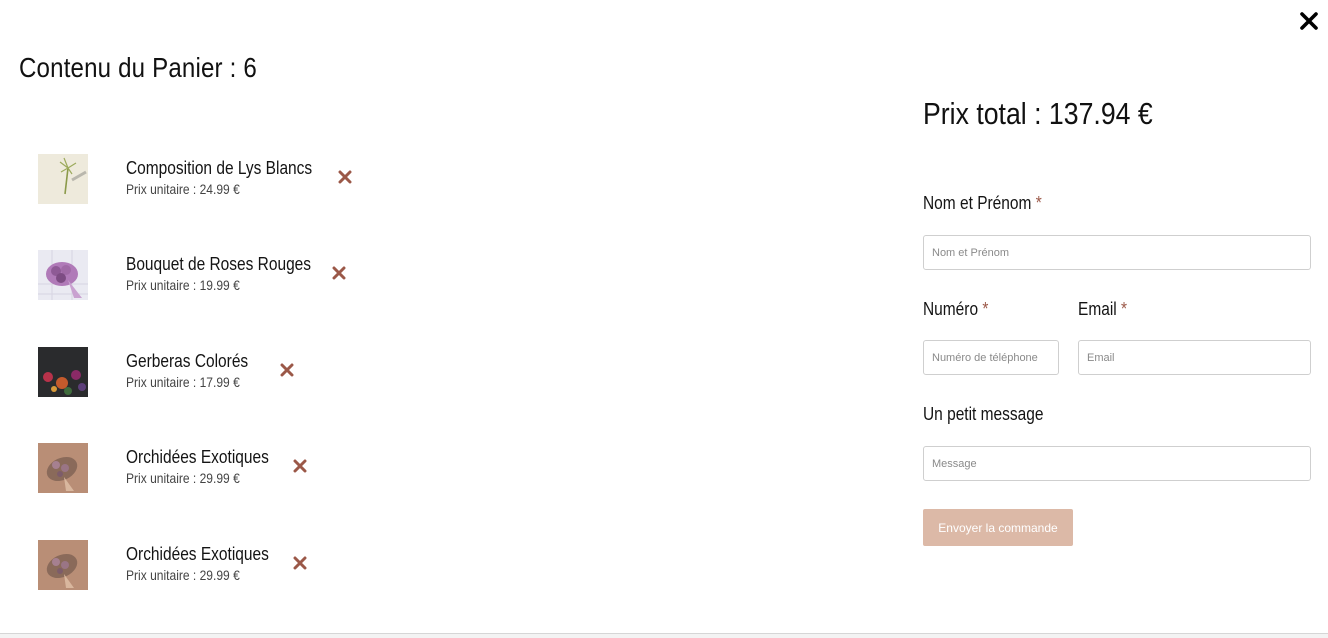  I want to click on product-name: Bouquet de Roses Rouges, so click(219, 264).